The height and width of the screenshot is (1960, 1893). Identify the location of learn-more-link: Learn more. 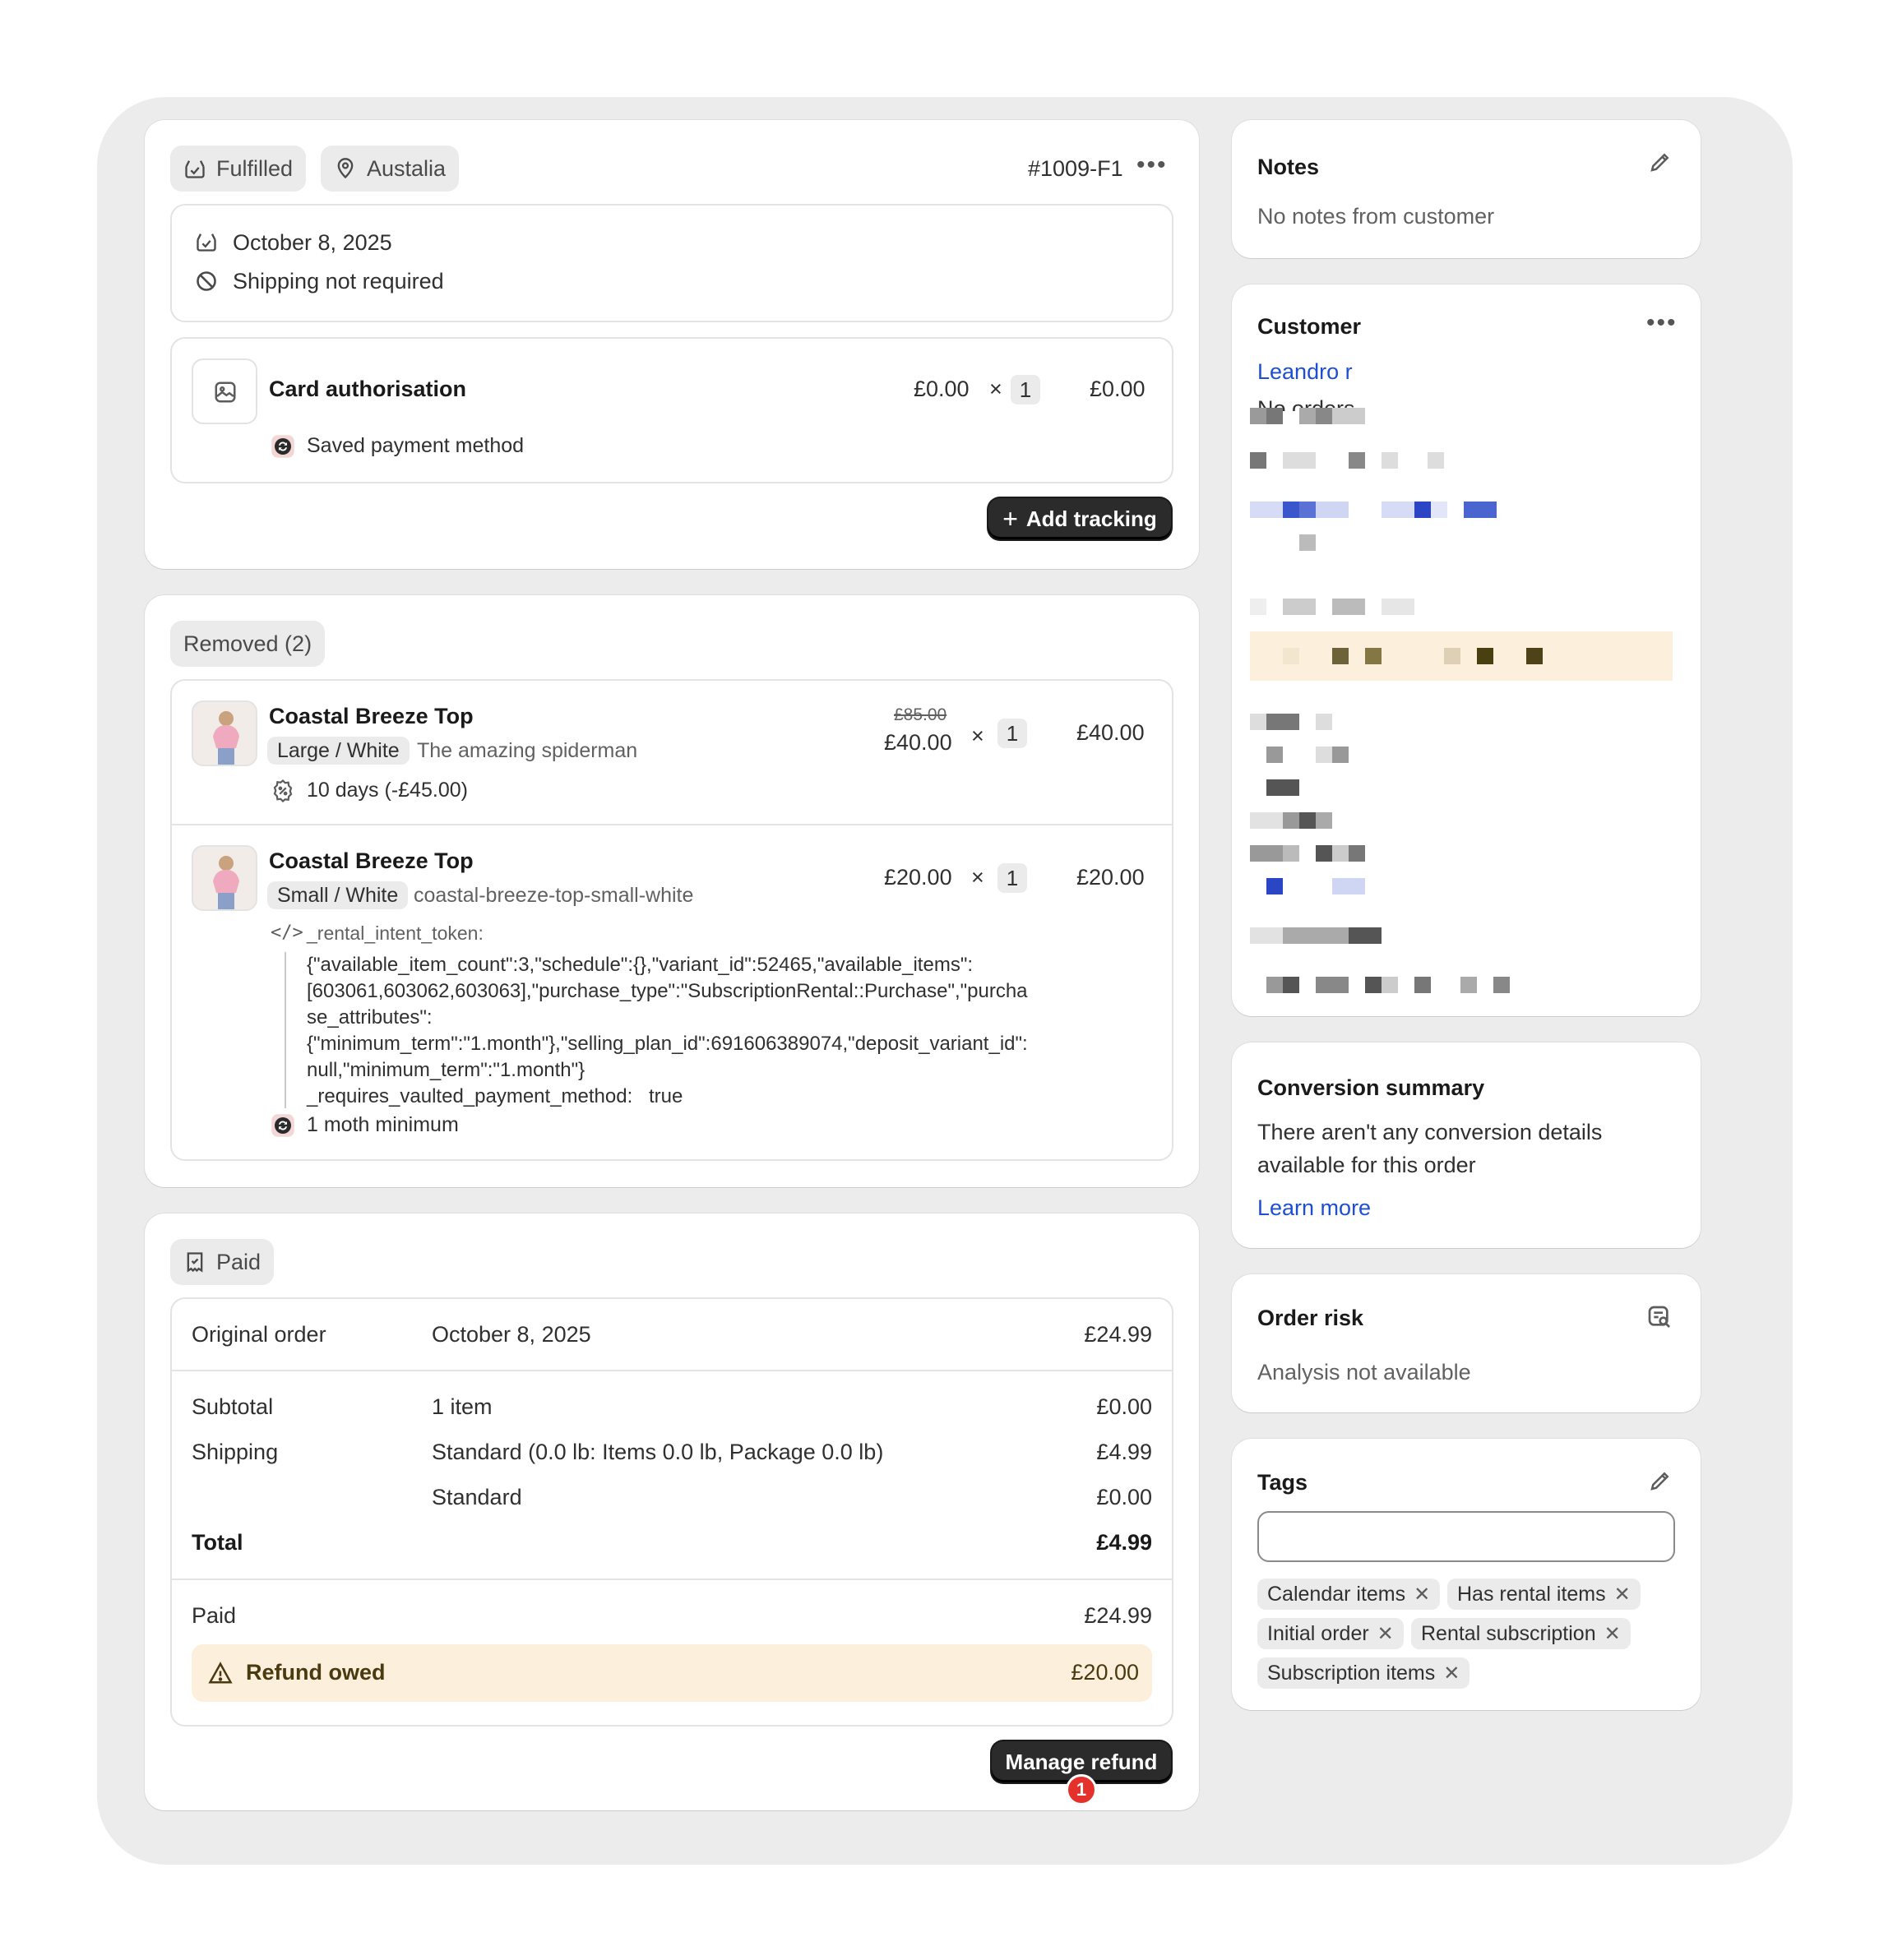
(1314, 1208).